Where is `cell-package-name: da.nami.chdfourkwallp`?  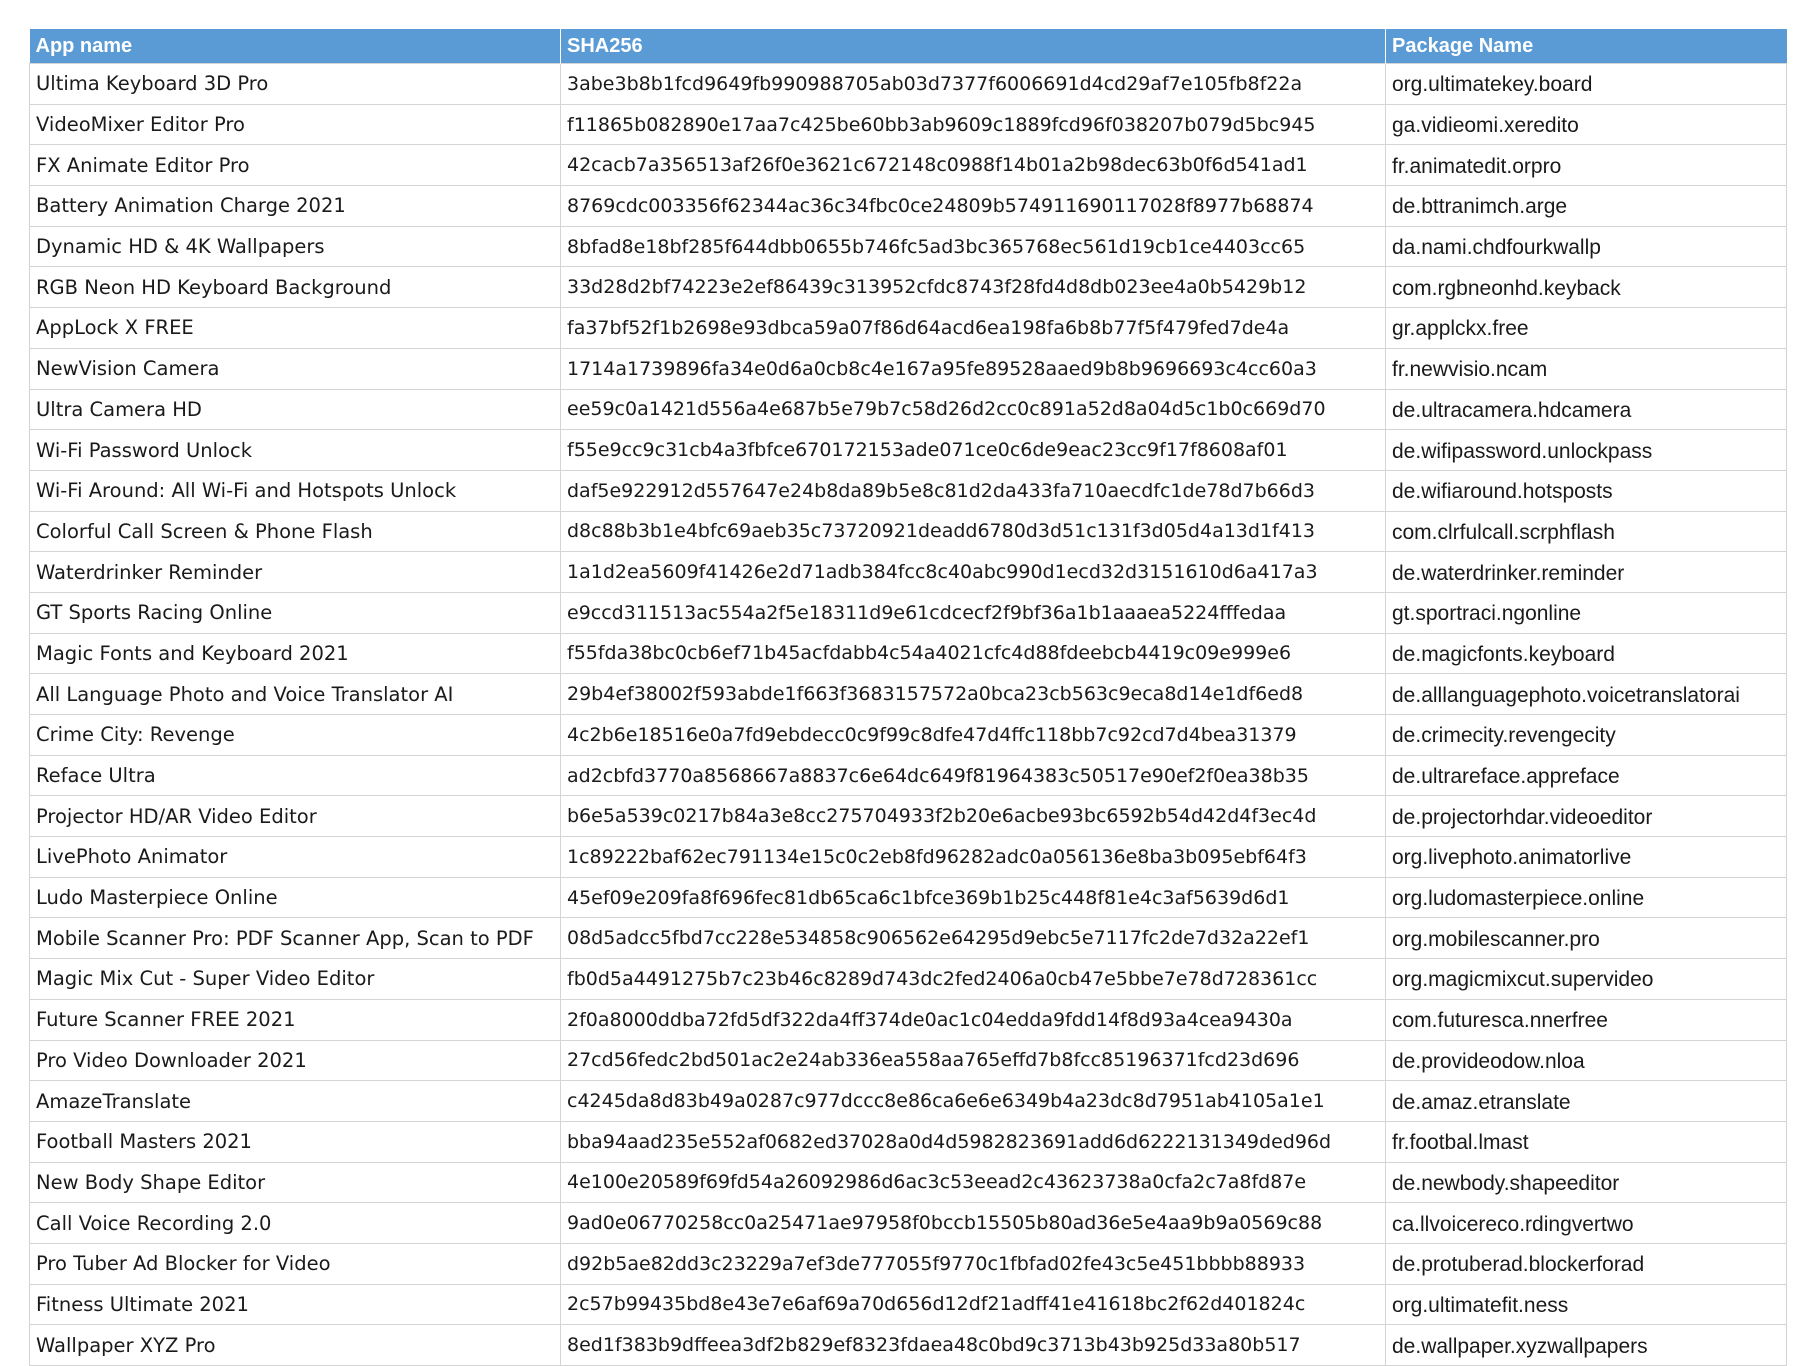
cell-package-name: da.nami.chdfourkwallp is located at coordinates (1586, 246).